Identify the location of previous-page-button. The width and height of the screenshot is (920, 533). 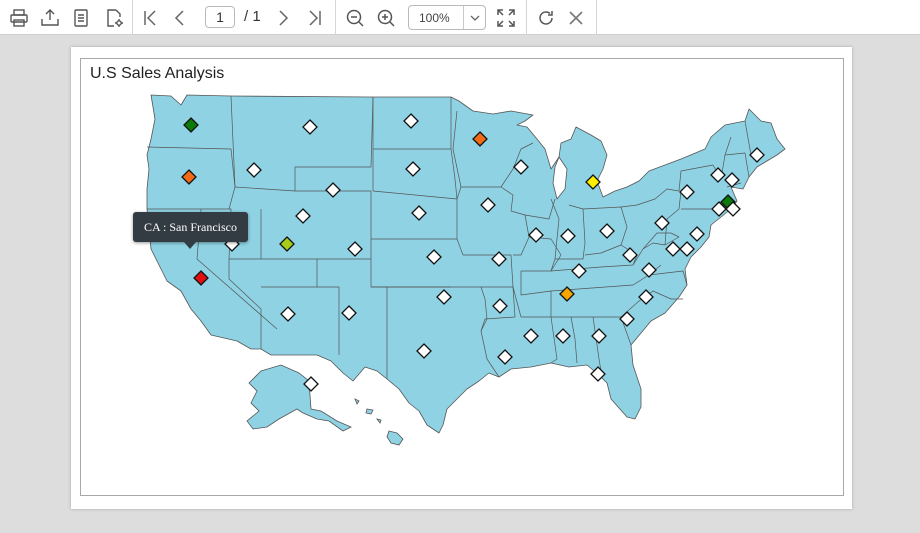
(180, 18).